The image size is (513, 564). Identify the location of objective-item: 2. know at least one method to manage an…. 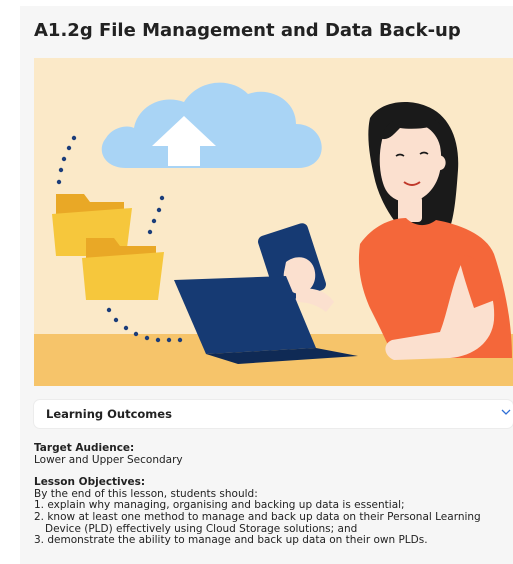
(257, 522).